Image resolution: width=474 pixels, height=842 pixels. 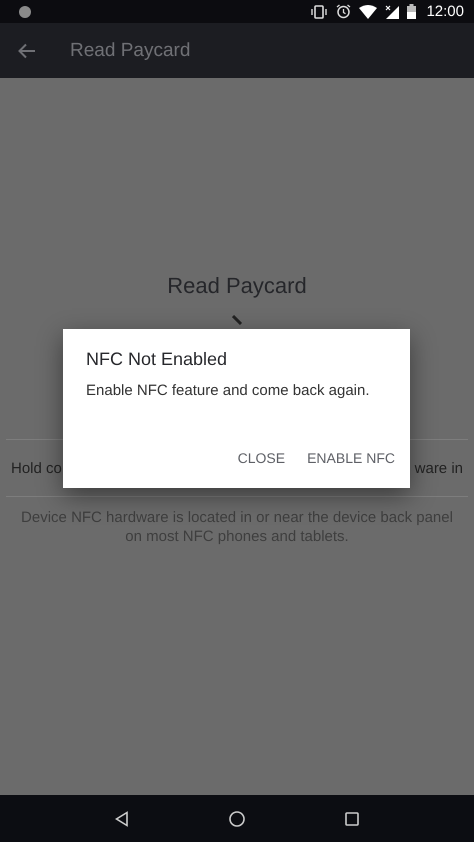 I want to click on home-button, so click(x=237, y=818).